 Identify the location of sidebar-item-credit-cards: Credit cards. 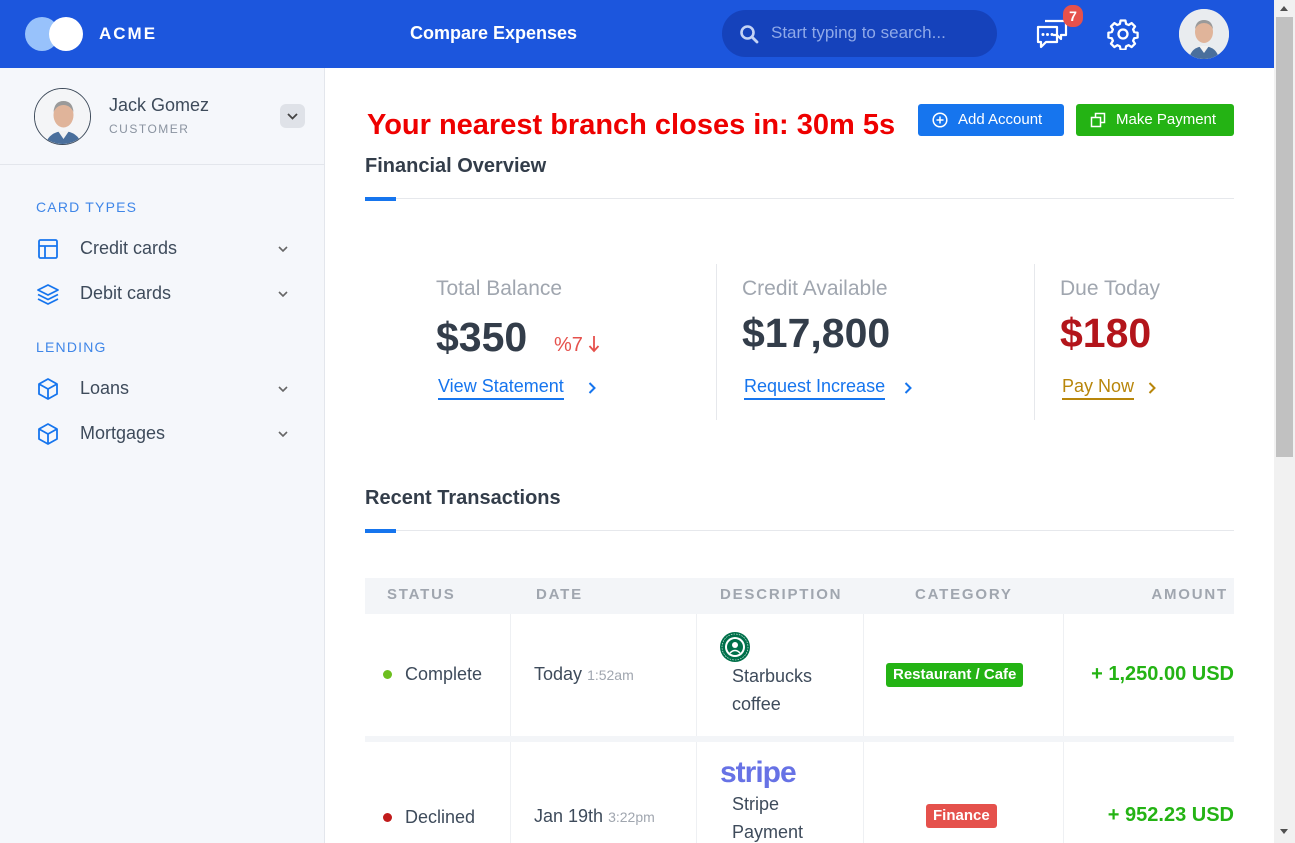
(166, 249).